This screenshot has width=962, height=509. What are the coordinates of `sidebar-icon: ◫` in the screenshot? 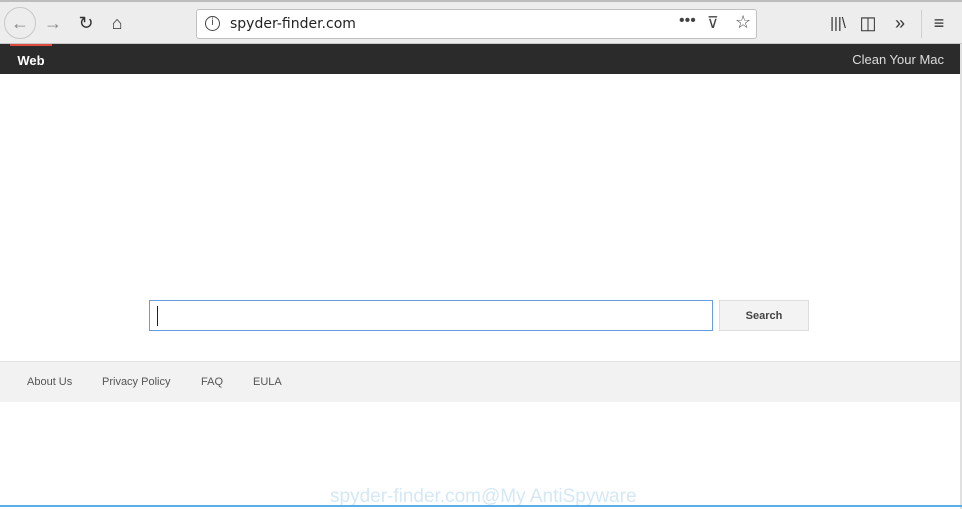 It's located at (868, 22).